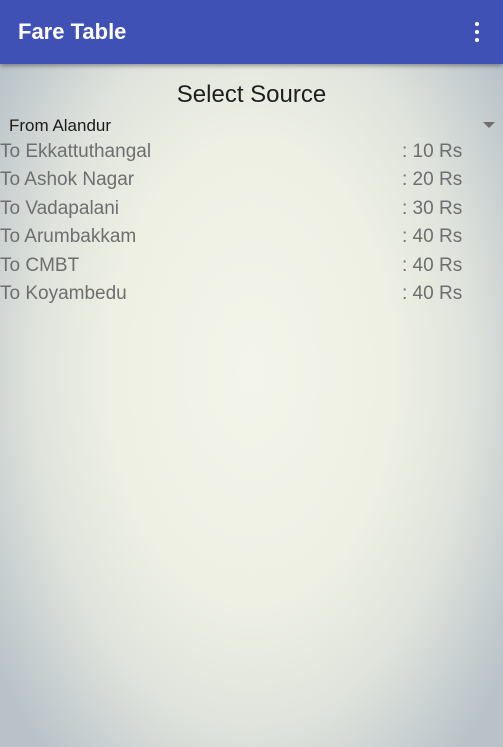 This screenshot has height=747, width=503. I want to click on section-title: Select Source, so click(251, 94).